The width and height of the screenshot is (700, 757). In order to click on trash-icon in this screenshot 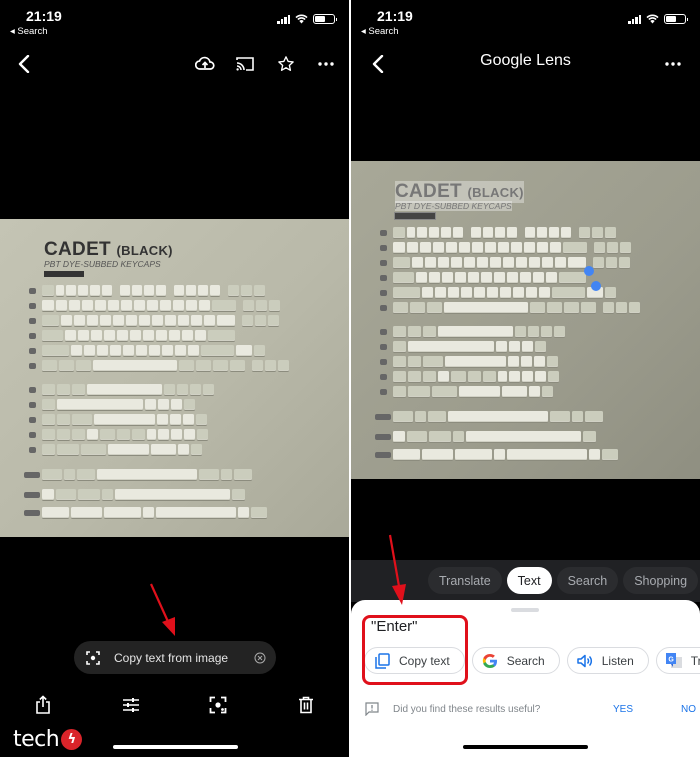, I will do `click(306, 705)`.